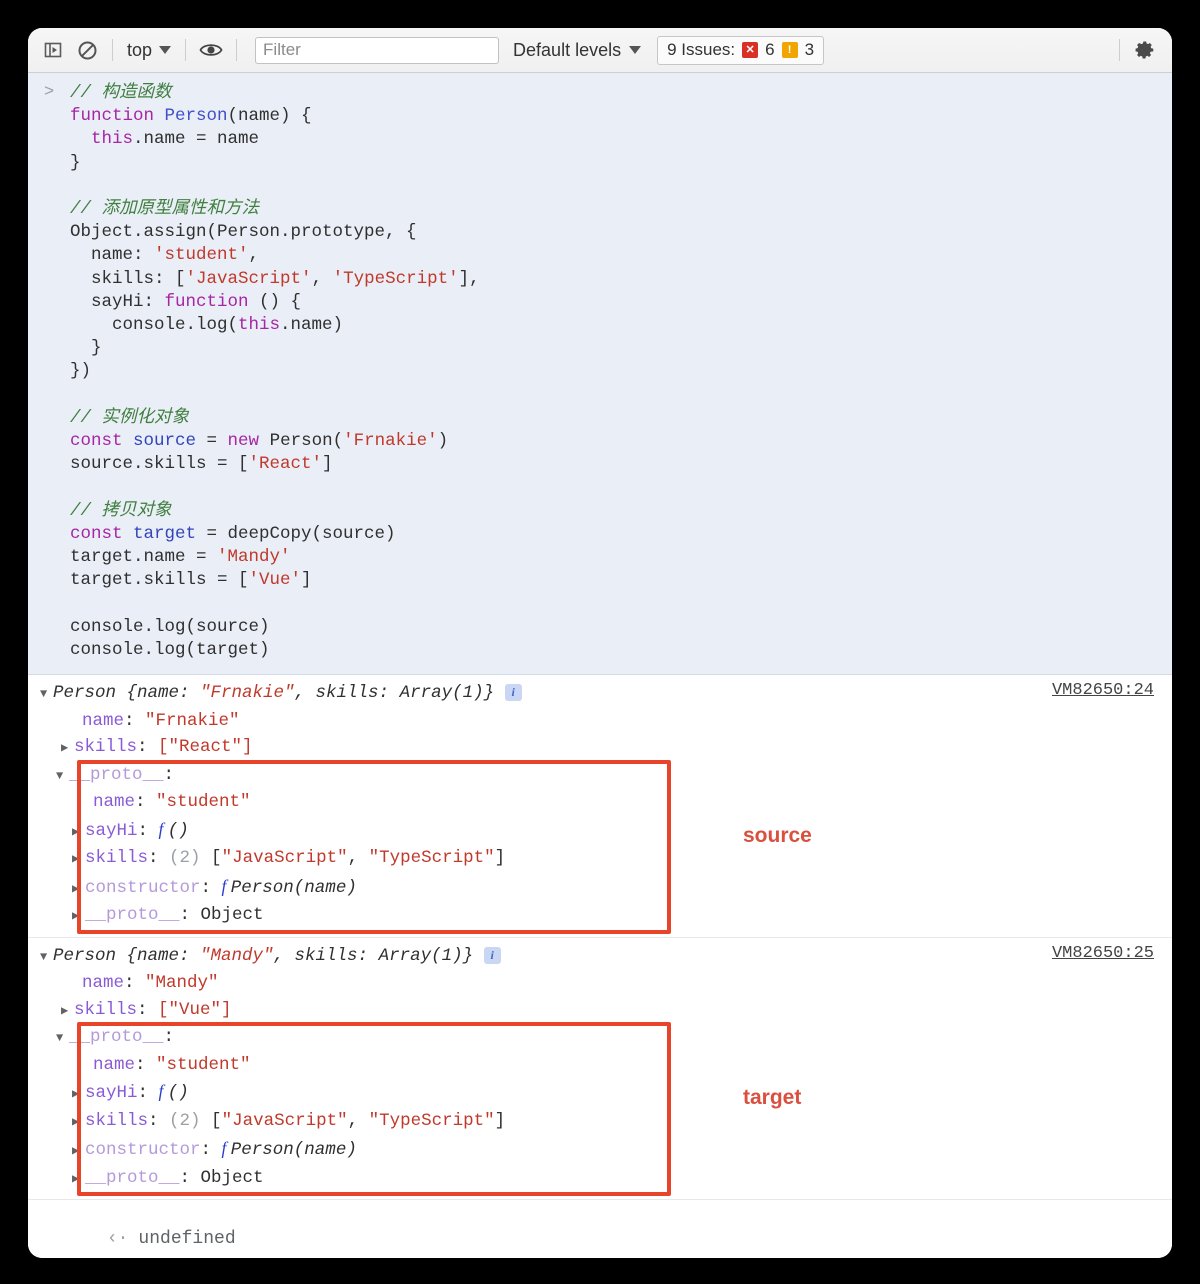 The height and width of the screenshot is (1284, 1200). I want to click on filter-input, so click(377, 50).